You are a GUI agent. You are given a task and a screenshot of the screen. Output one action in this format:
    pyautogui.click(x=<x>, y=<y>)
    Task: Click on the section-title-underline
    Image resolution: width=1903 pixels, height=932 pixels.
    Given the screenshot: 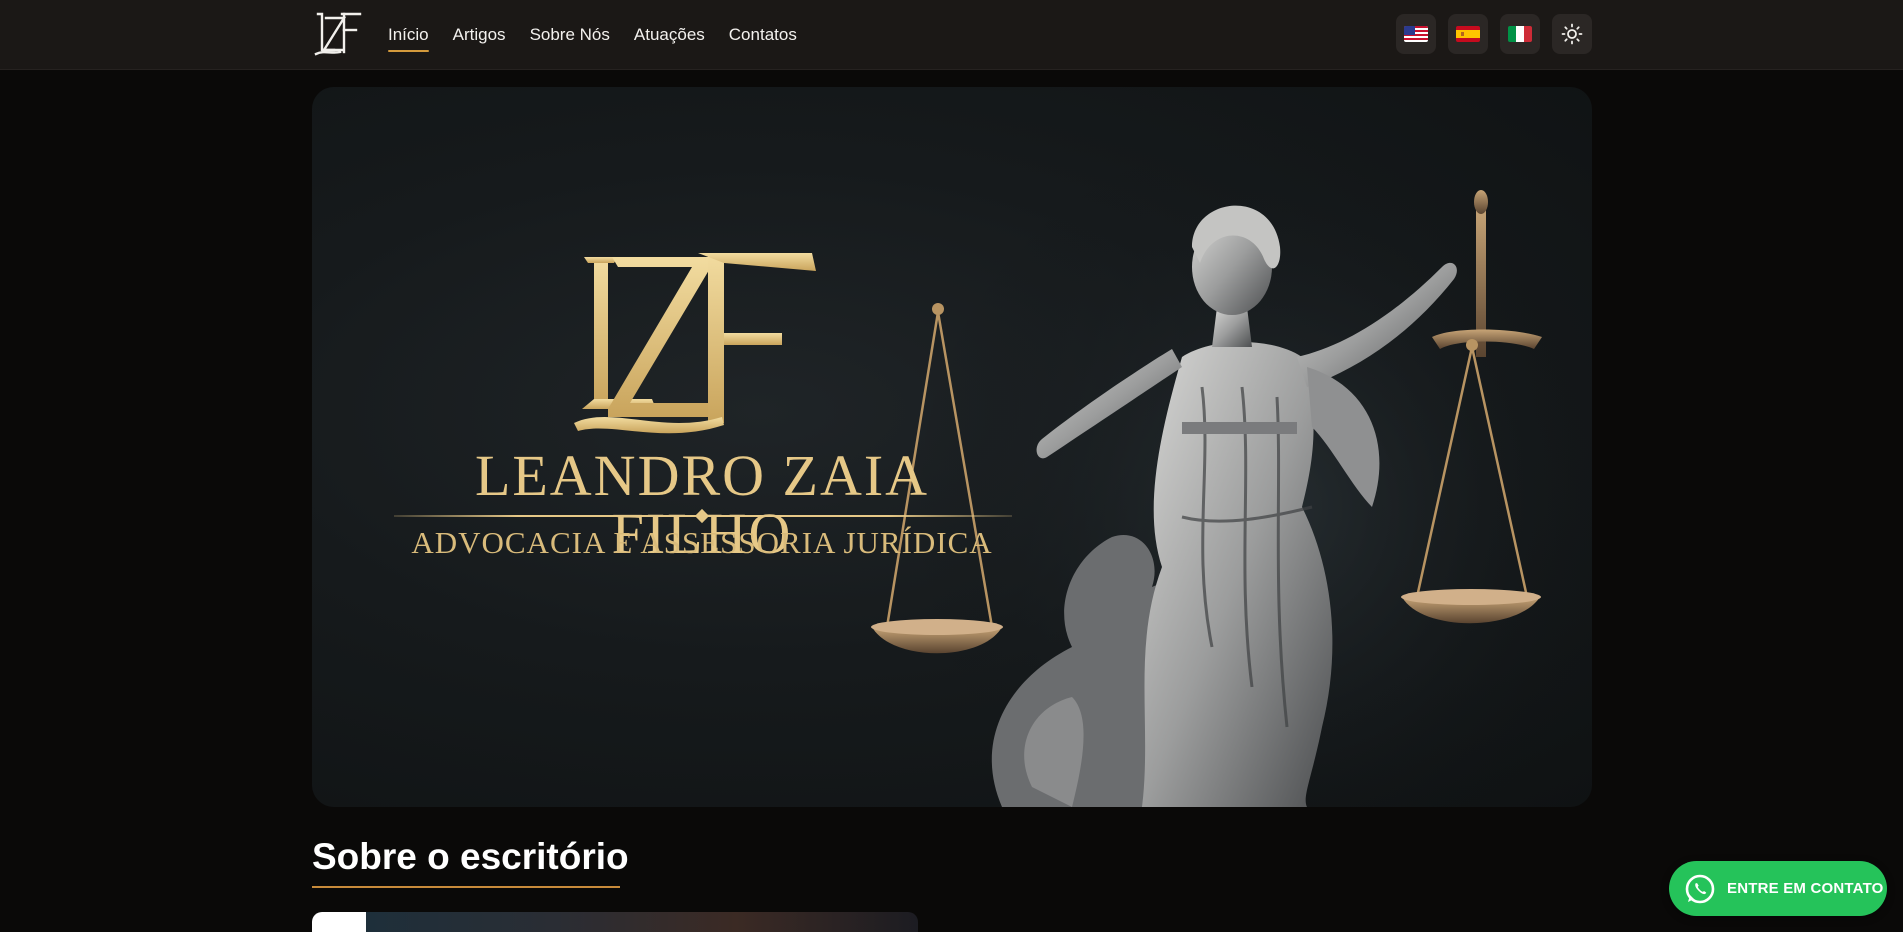 What is the action you would take?
    pyautogui.click(x=466, y=887)
    